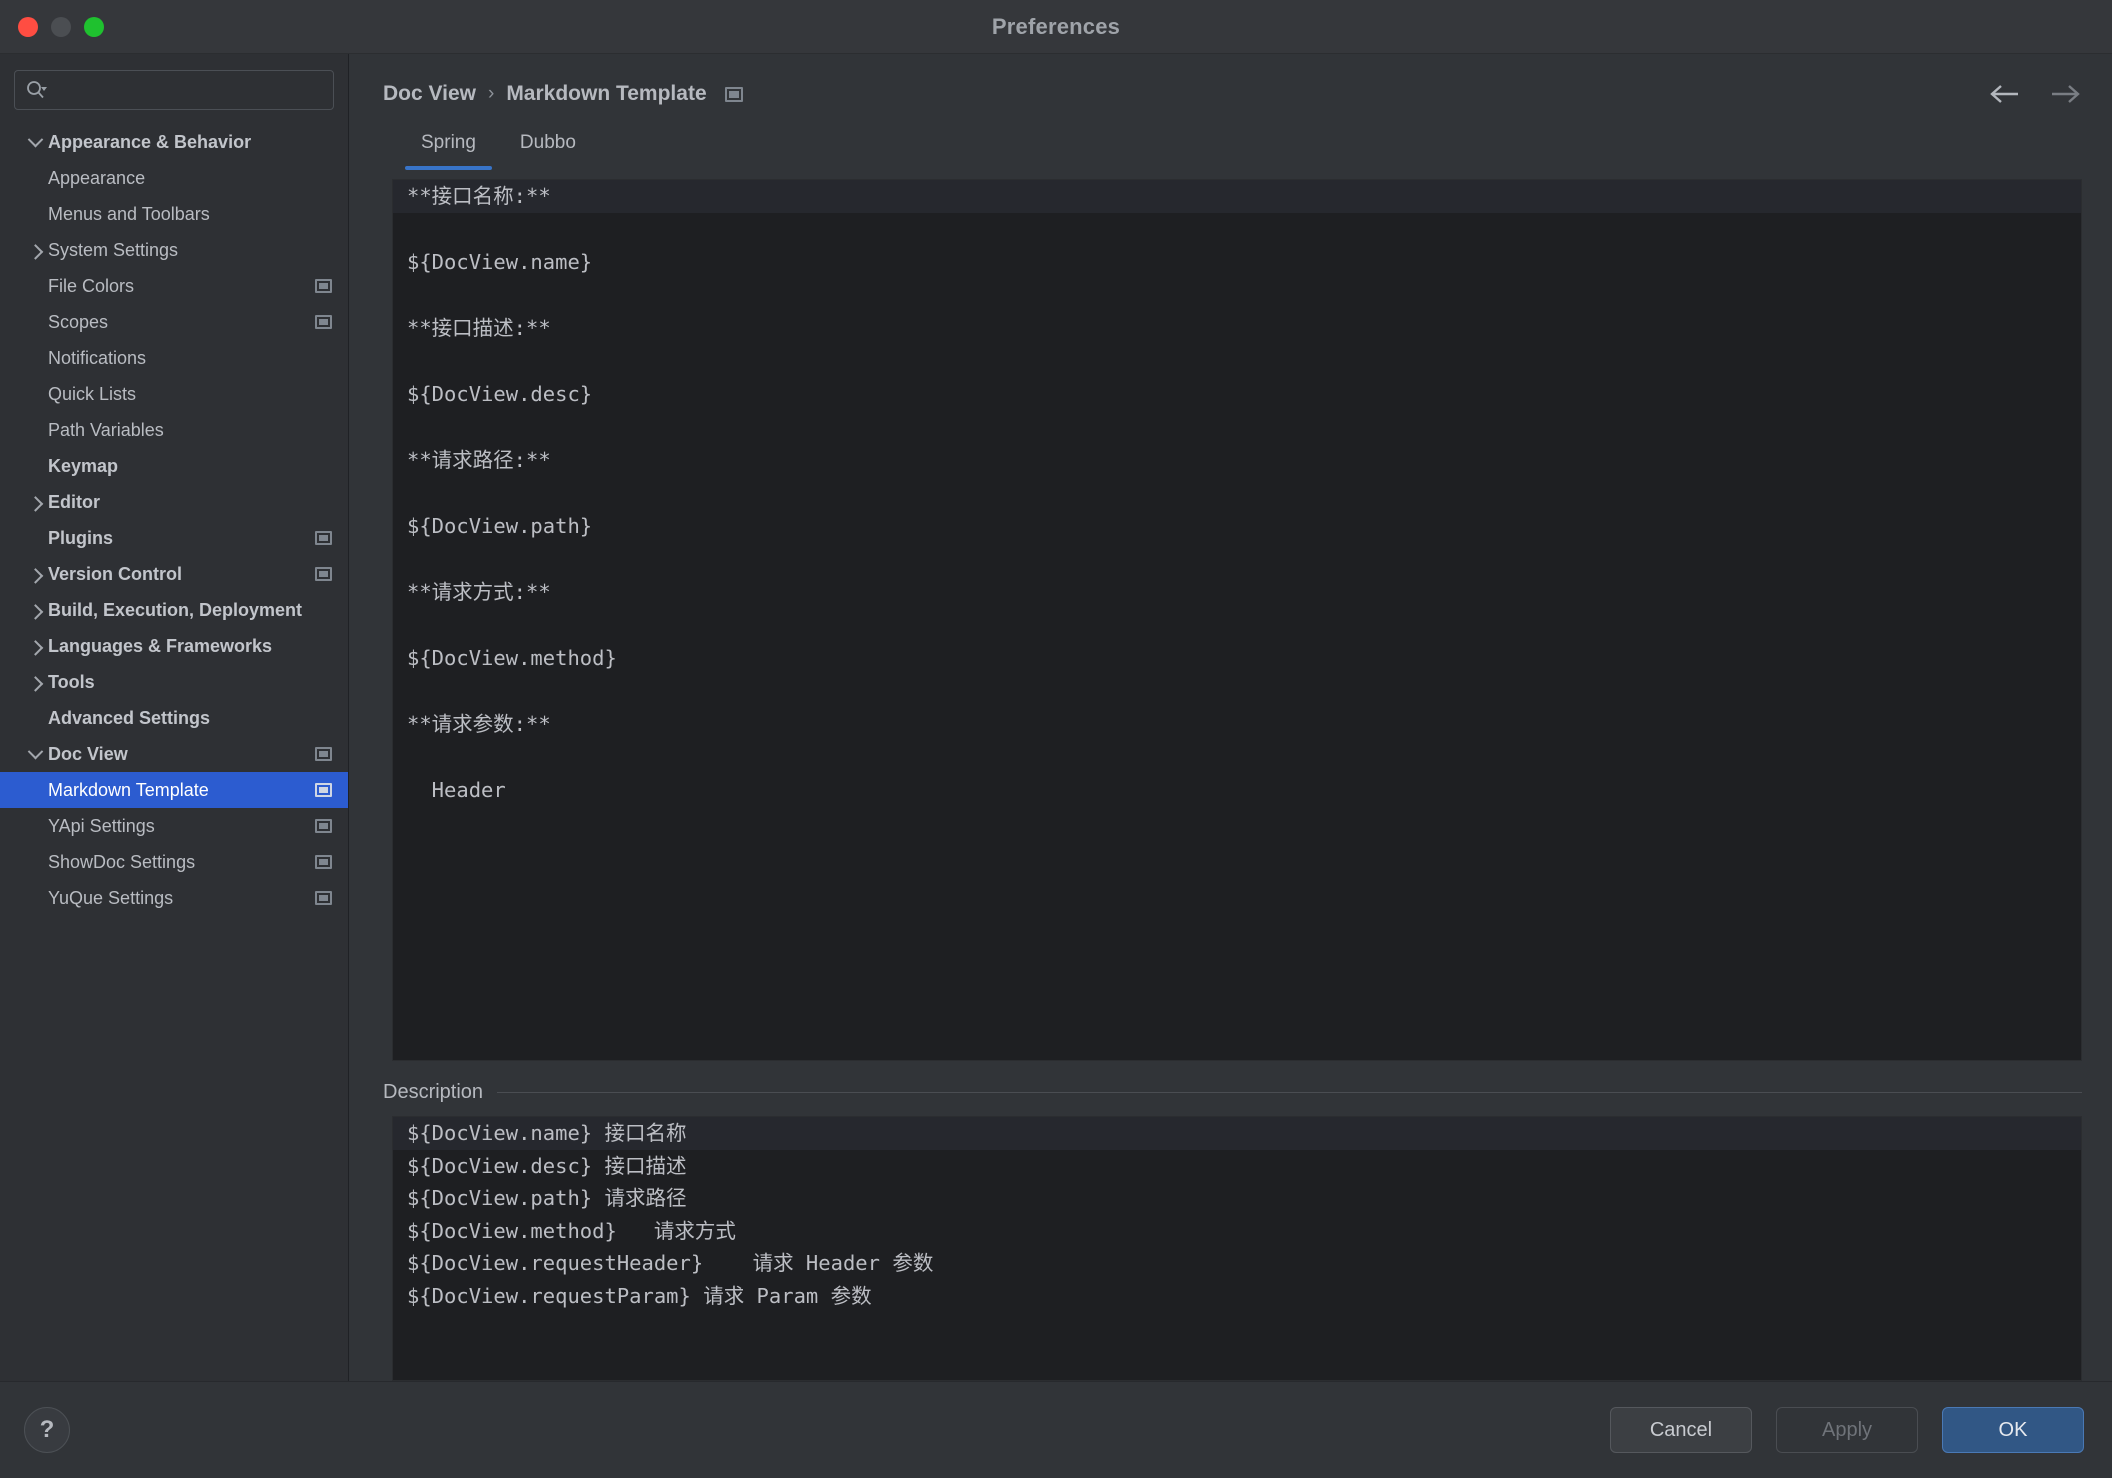 The image size is (2112, 1478). Describe the element at coordinates (639, 1295) in the screenshot. I see `description-line: ${DocView.requestParam} 请求 Param 参数` at that location.